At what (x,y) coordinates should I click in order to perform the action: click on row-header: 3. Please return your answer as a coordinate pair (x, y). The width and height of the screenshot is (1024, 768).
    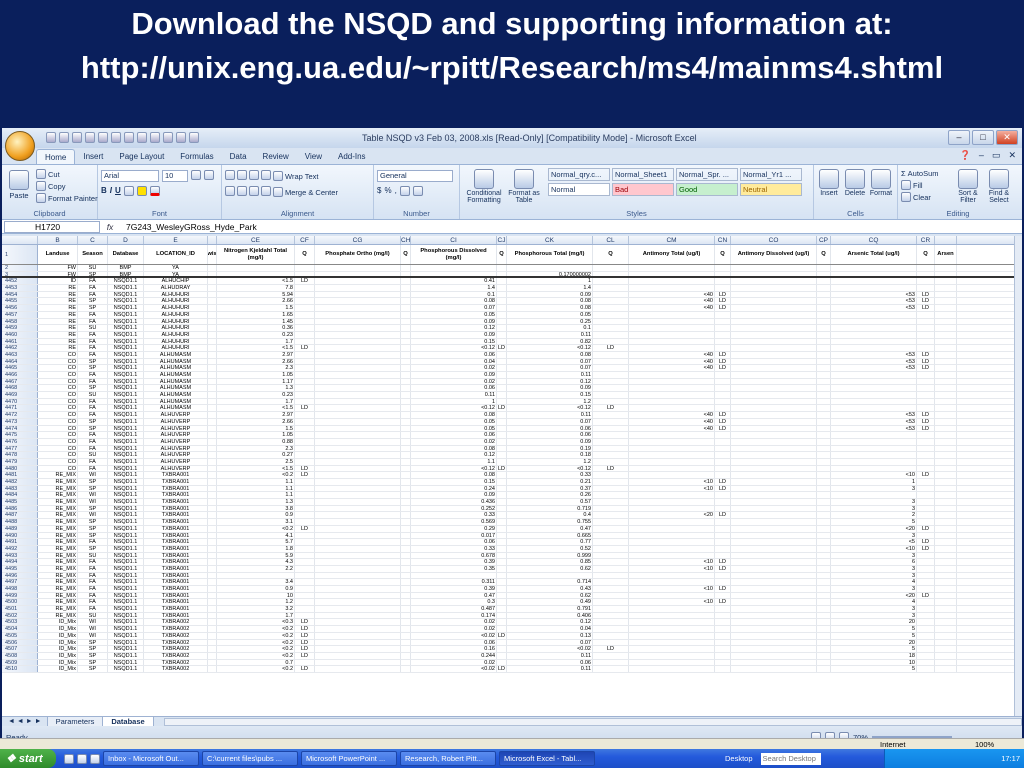
    Looking at the image, I should click on (20, 274).